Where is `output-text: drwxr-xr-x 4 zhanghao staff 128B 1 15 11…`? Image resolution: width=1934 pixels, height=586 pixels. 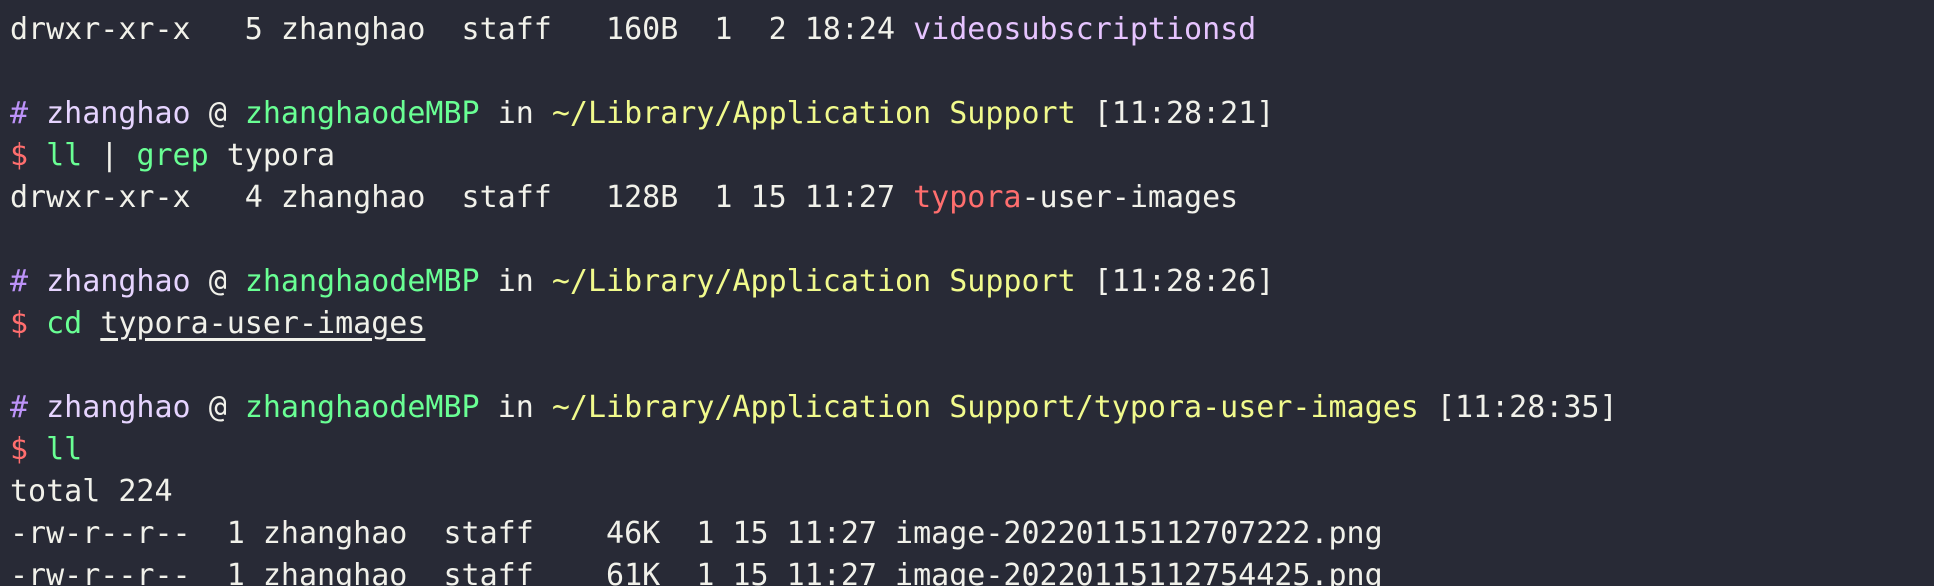
output-text: drwxr-xr-x 4 zhanghao staff 128B 1 15 11… is located at coordinates (462, 197).